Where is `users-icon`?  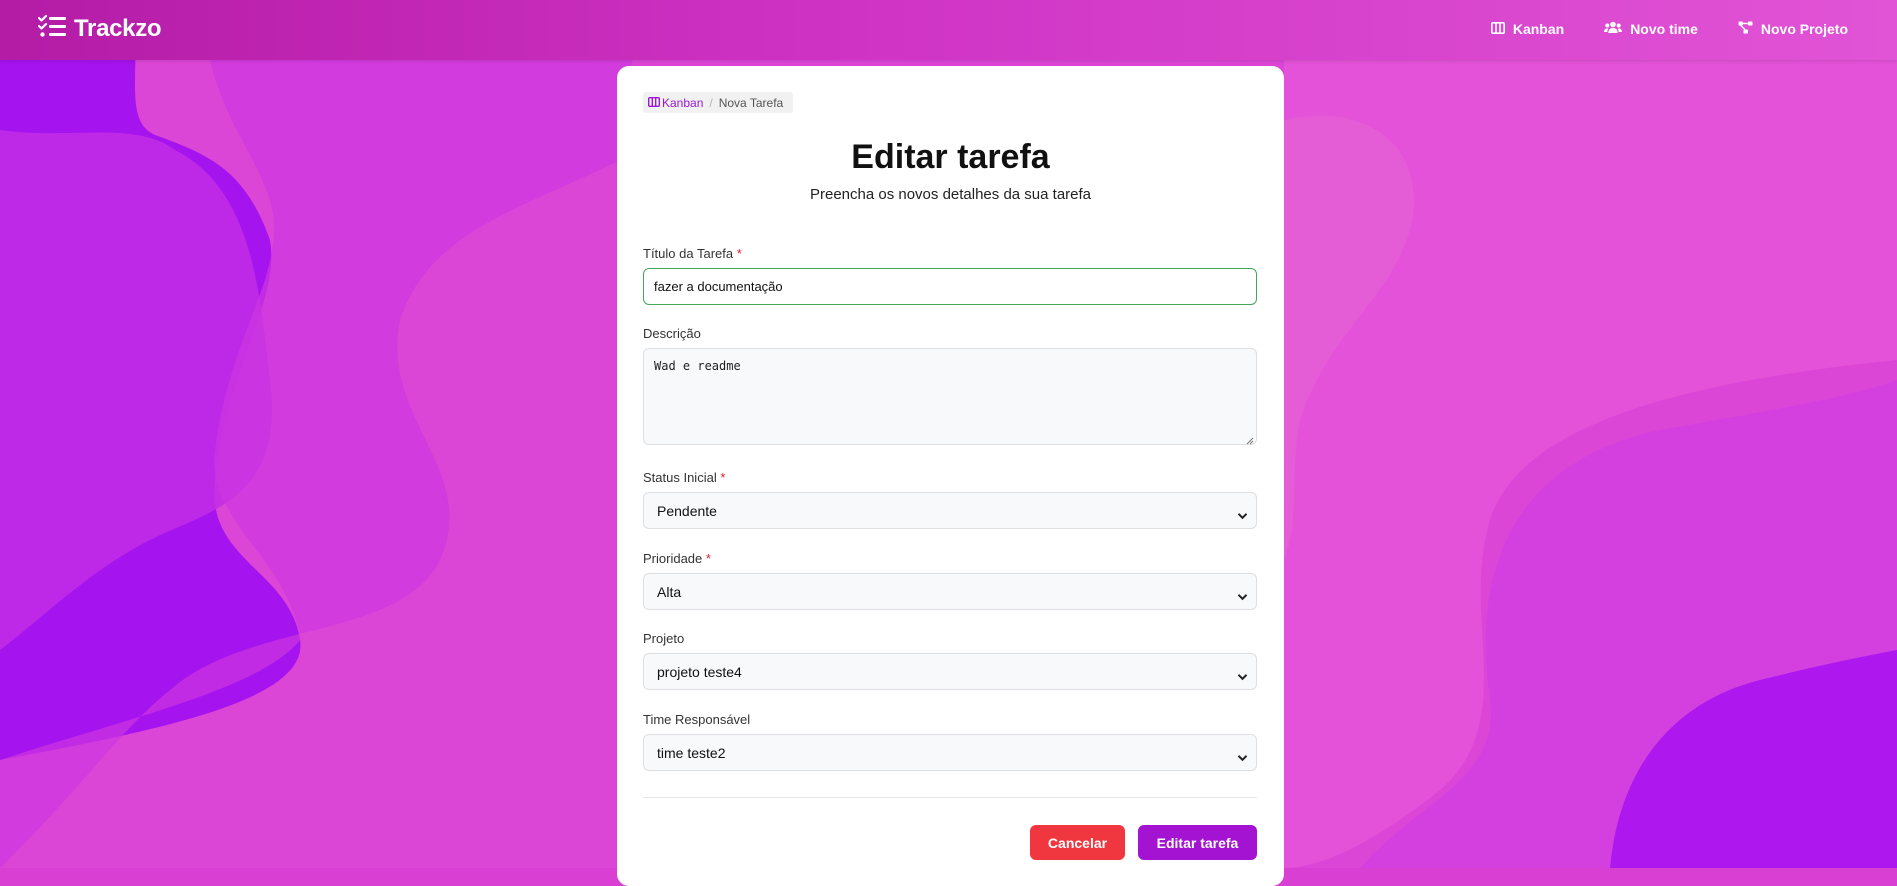
users-icon is located at coordinates (1613, 29).